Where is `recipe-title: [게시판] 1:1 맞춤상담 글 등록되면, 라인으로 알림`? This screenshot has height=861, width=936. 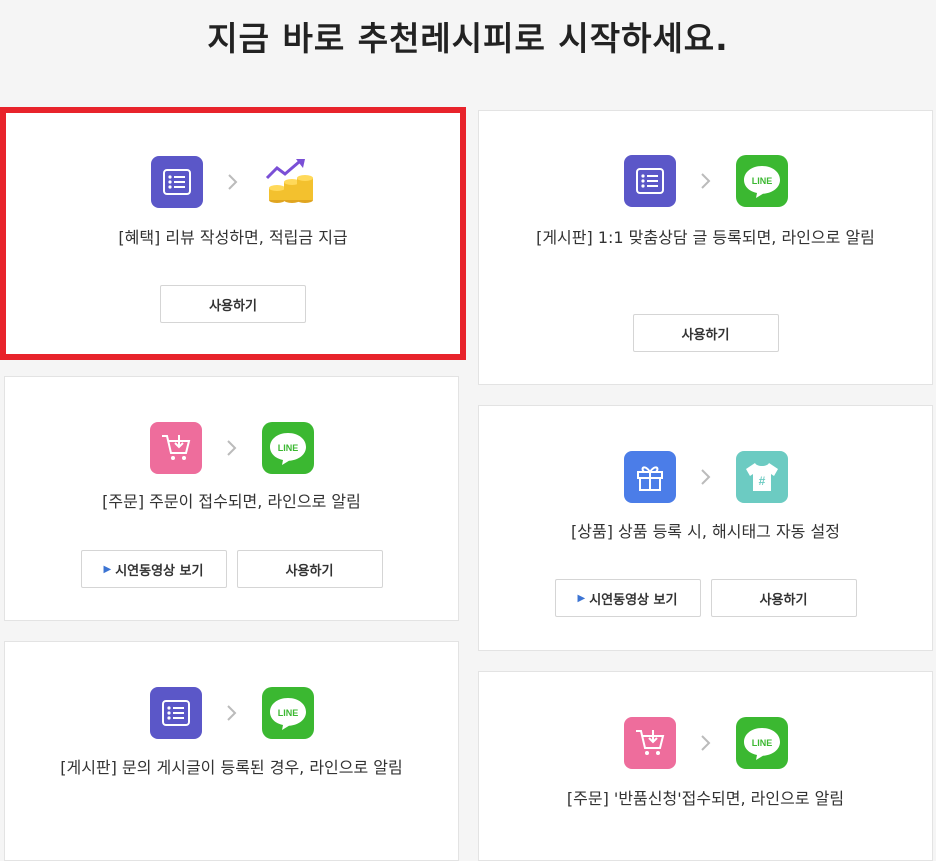
recipe-title: [게시판] 1:1 맞춤상담 글 등록되면, 라인으로 알림 is located at coordinates (705, 237).